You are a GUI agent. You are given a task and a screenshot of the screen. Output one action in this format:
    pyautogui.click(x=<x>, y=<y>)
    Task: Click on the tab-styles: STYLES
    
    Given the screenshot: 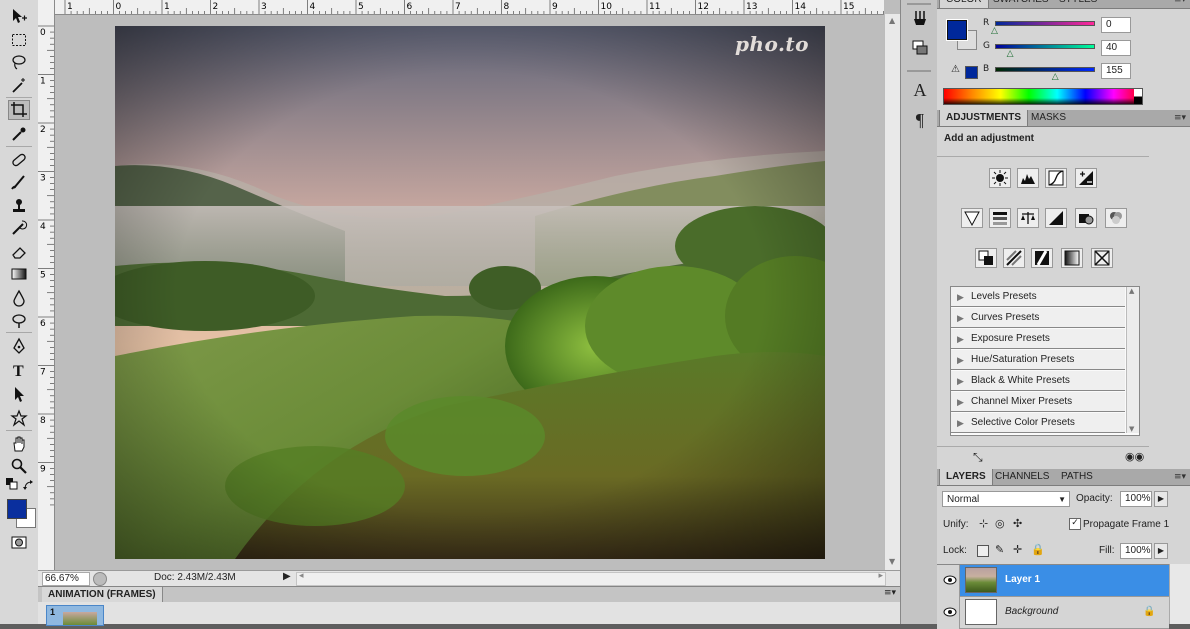 What is the action you would take?
    pyautogui.click(x=1078, y=4)
    